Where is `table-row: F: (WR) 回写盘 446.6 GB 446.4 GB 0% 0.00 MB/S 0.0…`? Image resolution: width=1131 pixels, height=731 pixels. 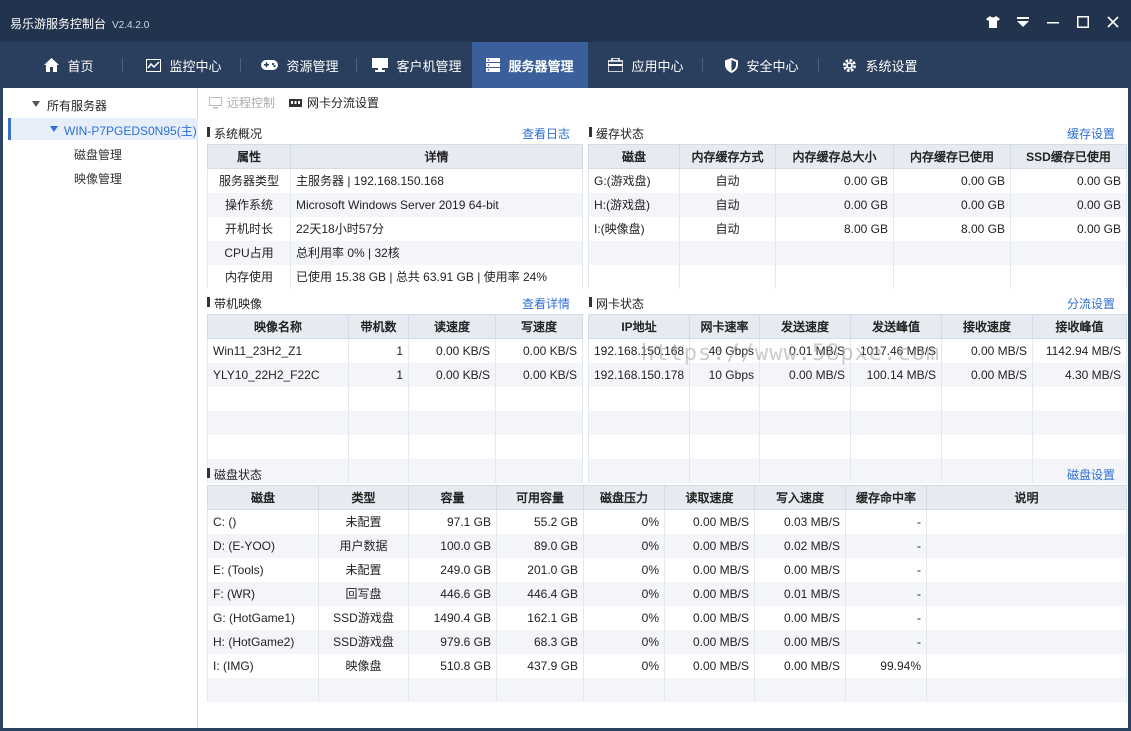 table-row: F: (WR) 回写盘 446.6 GB 446.4 GB 0% 0.00 MB/S 0.0… is located at coordinates (667, 593).